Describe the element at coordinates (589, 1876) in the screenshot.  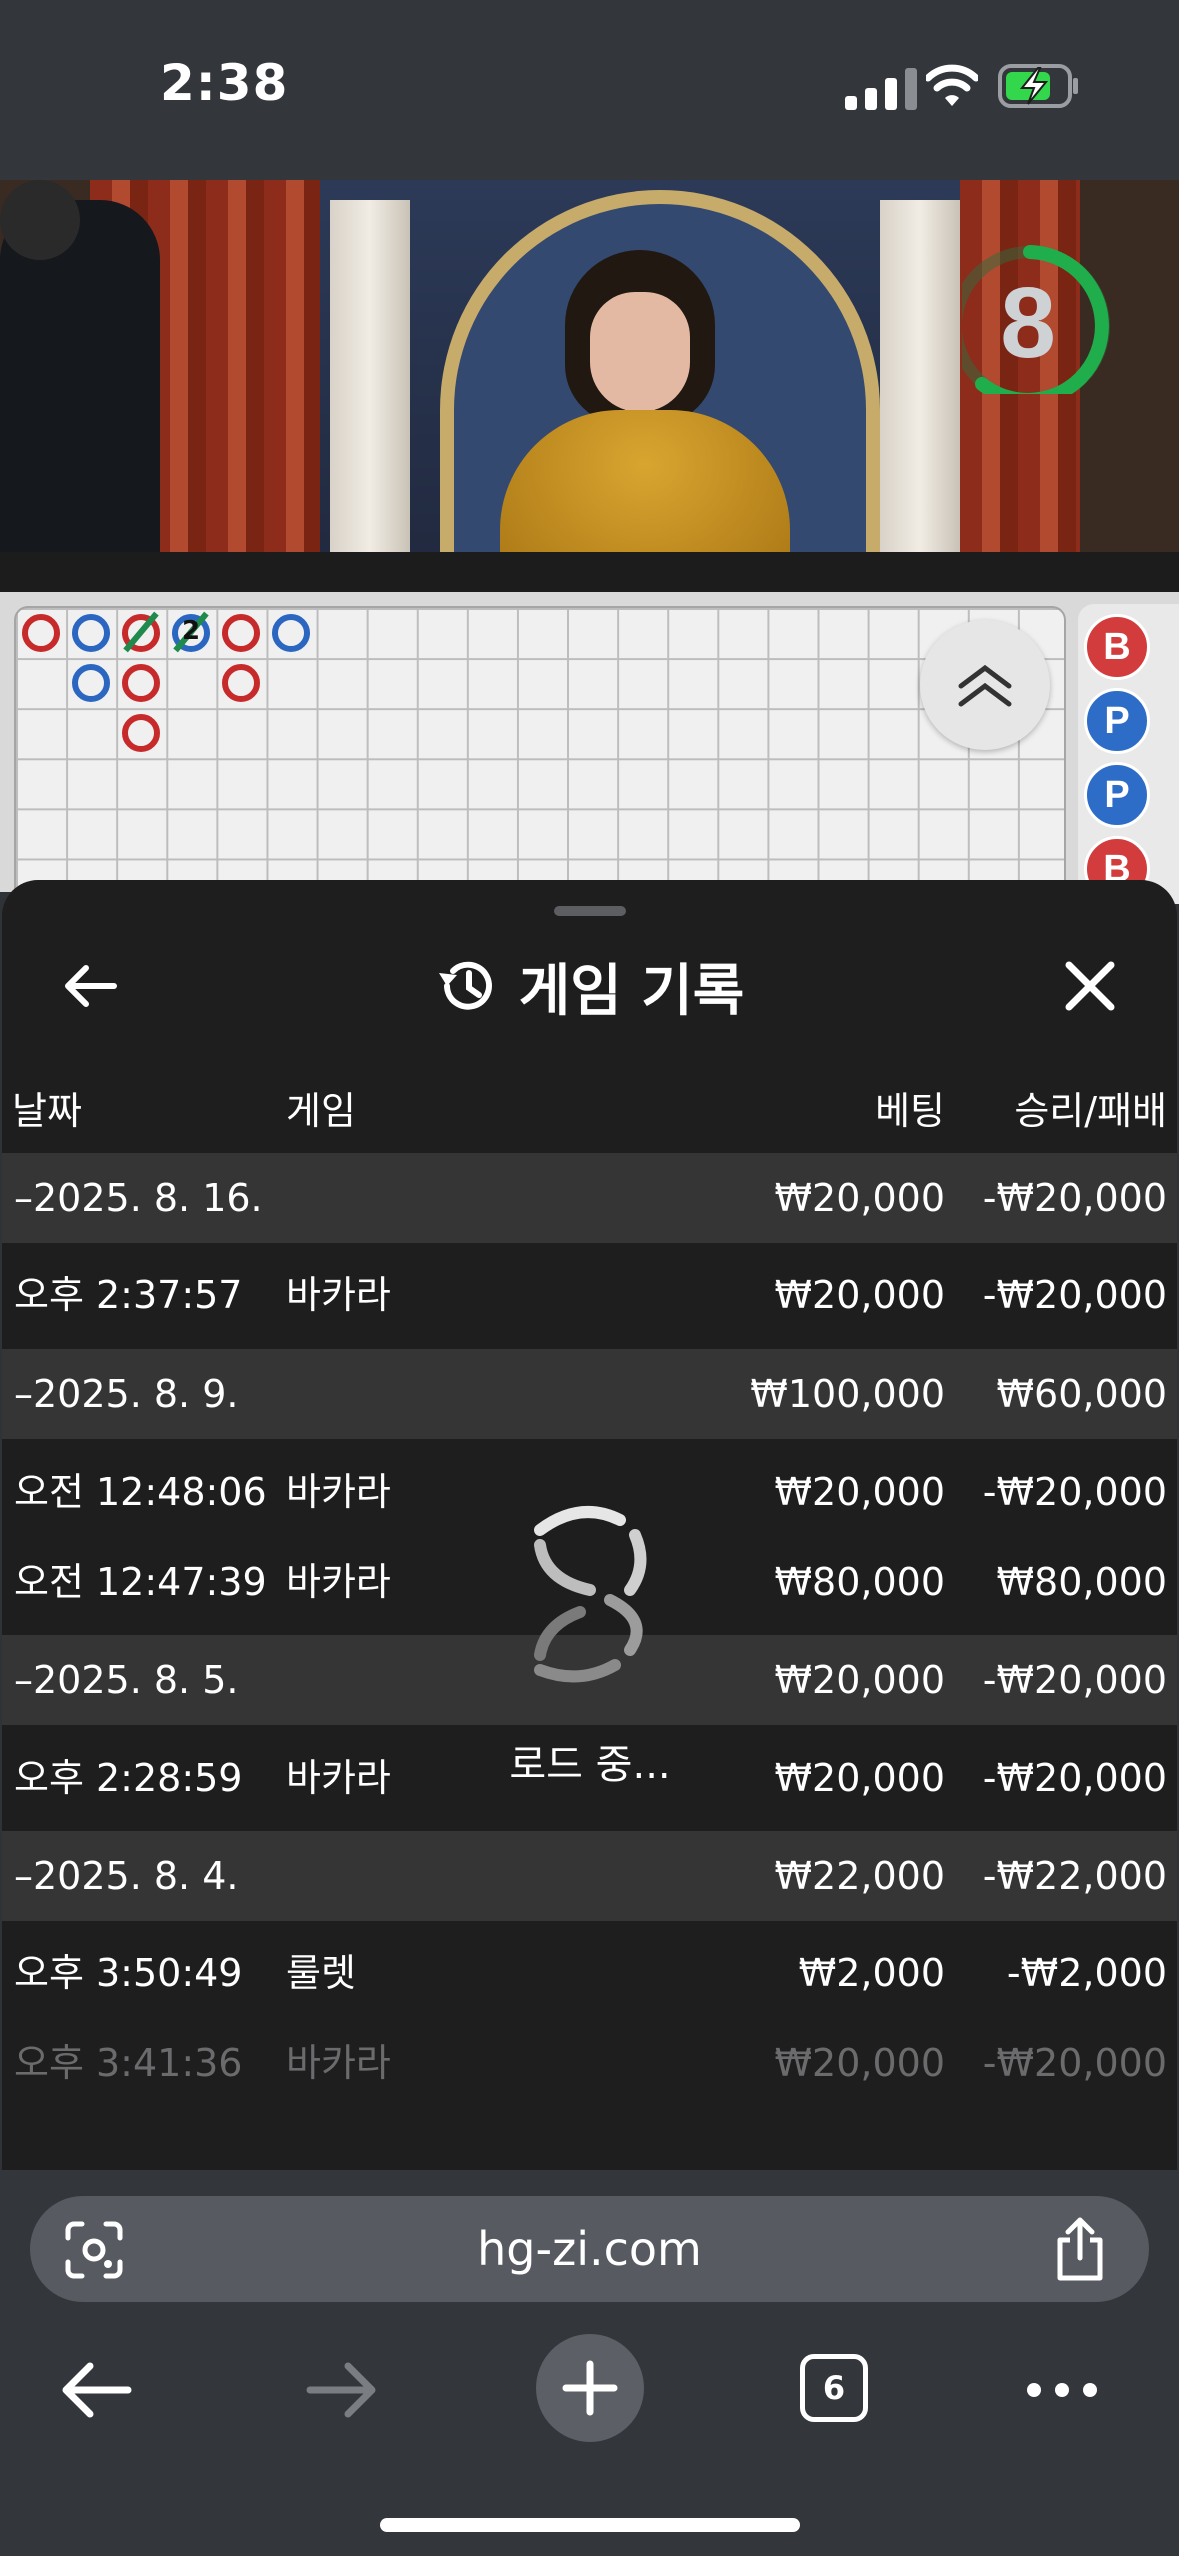
I see `day-summary-row: –2025. 8. 4. ₩22,000 -₩22,000` at that location.